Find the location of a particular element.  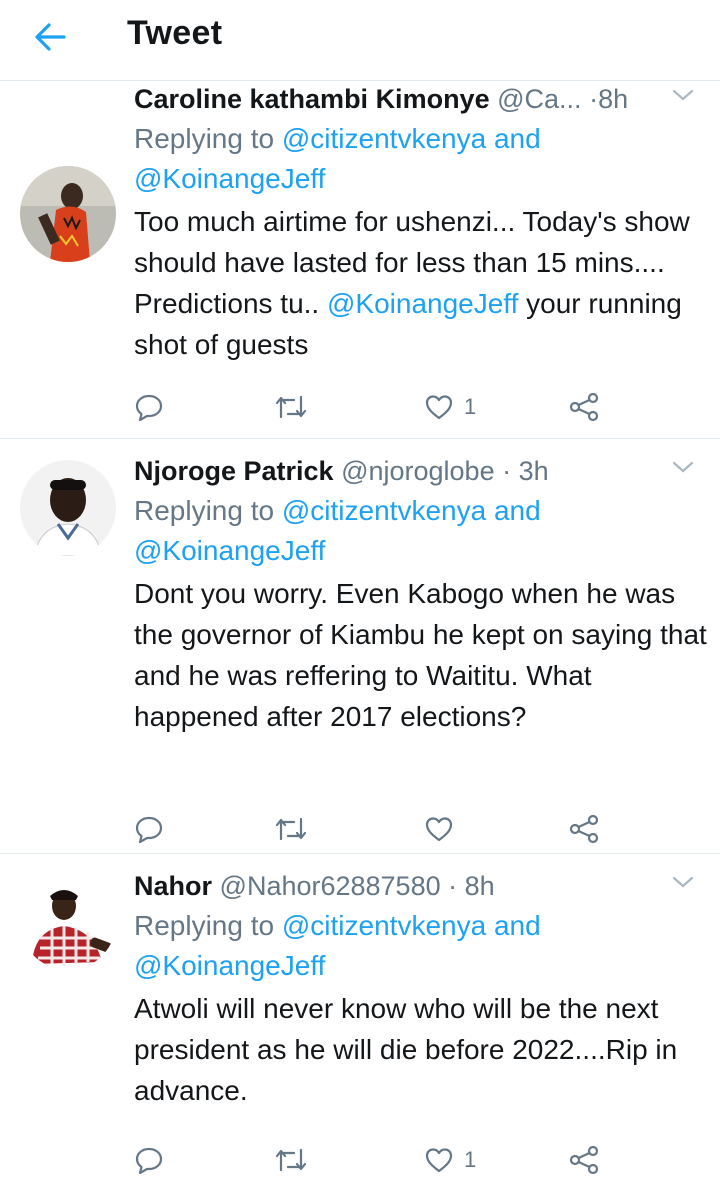

tweet-meta: Nahor @Nahor62887580 · 8h is located at coordinates (422, 886).